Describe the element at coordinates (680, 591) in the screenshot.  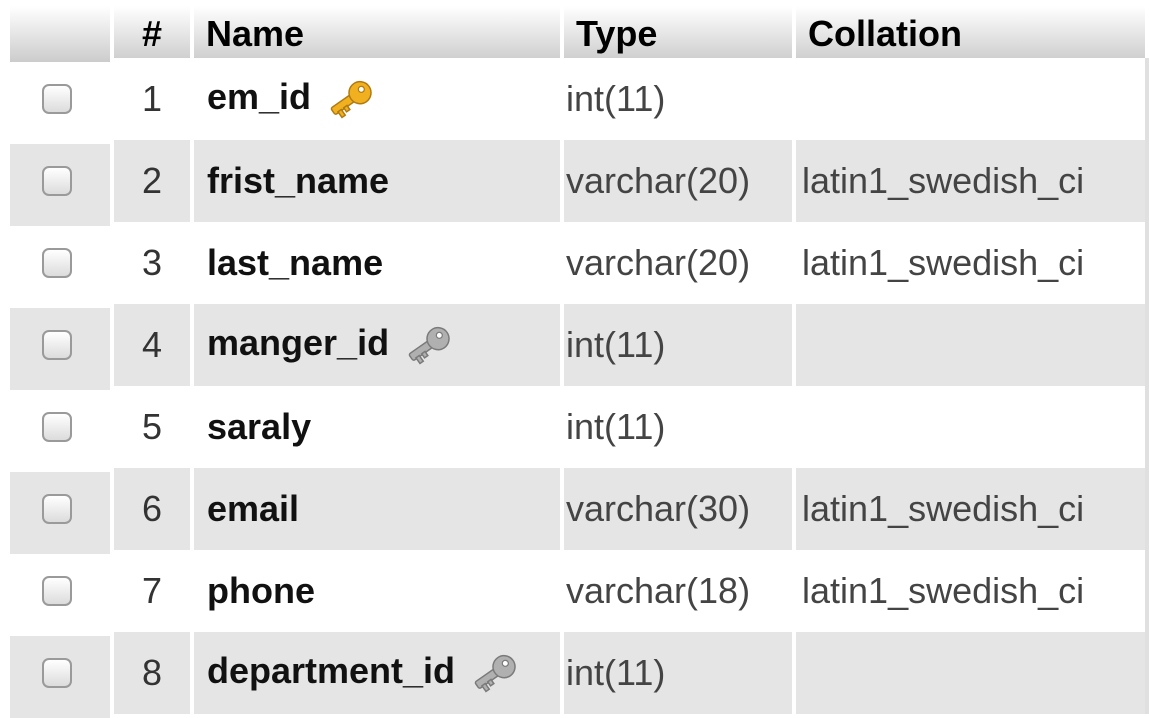
I see `column-type: varchar(18)` at that location.